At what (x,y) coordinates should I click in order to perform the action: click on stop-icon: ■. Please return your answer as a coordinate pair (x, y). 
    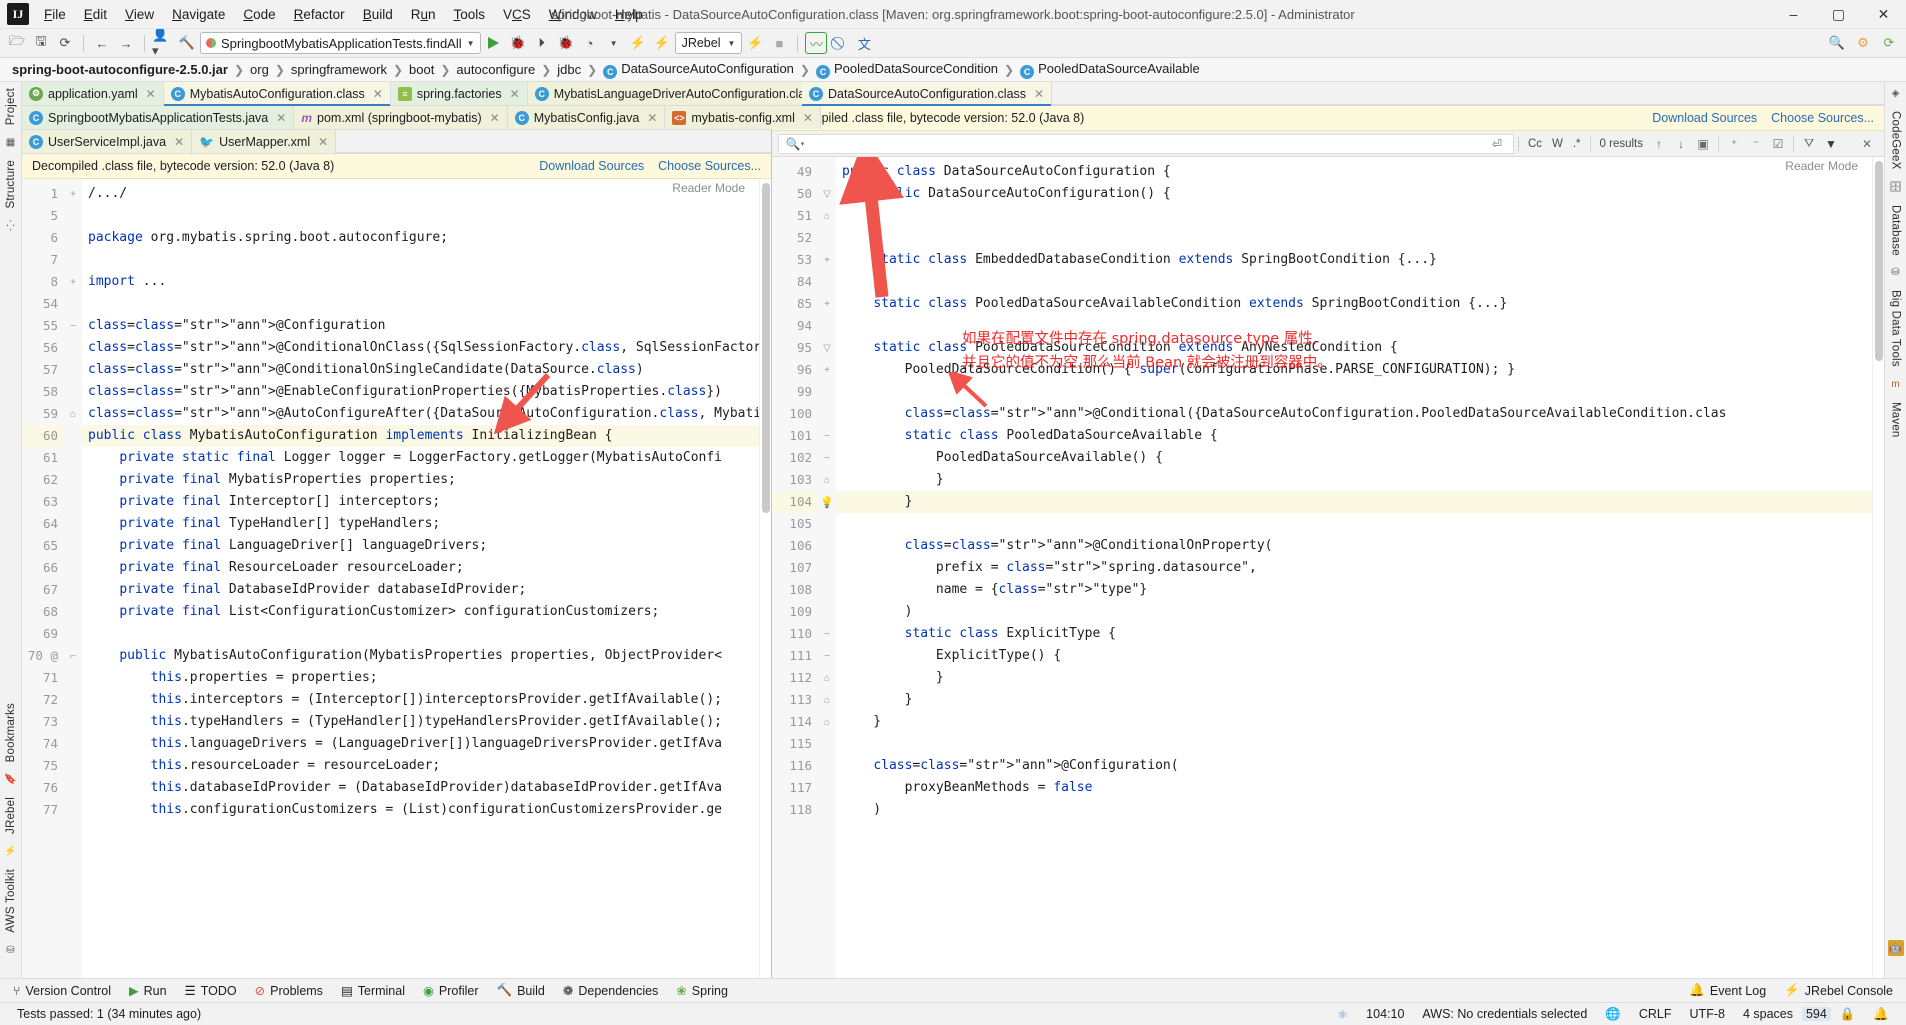
    Looking at the image, I should click on (779, 43).